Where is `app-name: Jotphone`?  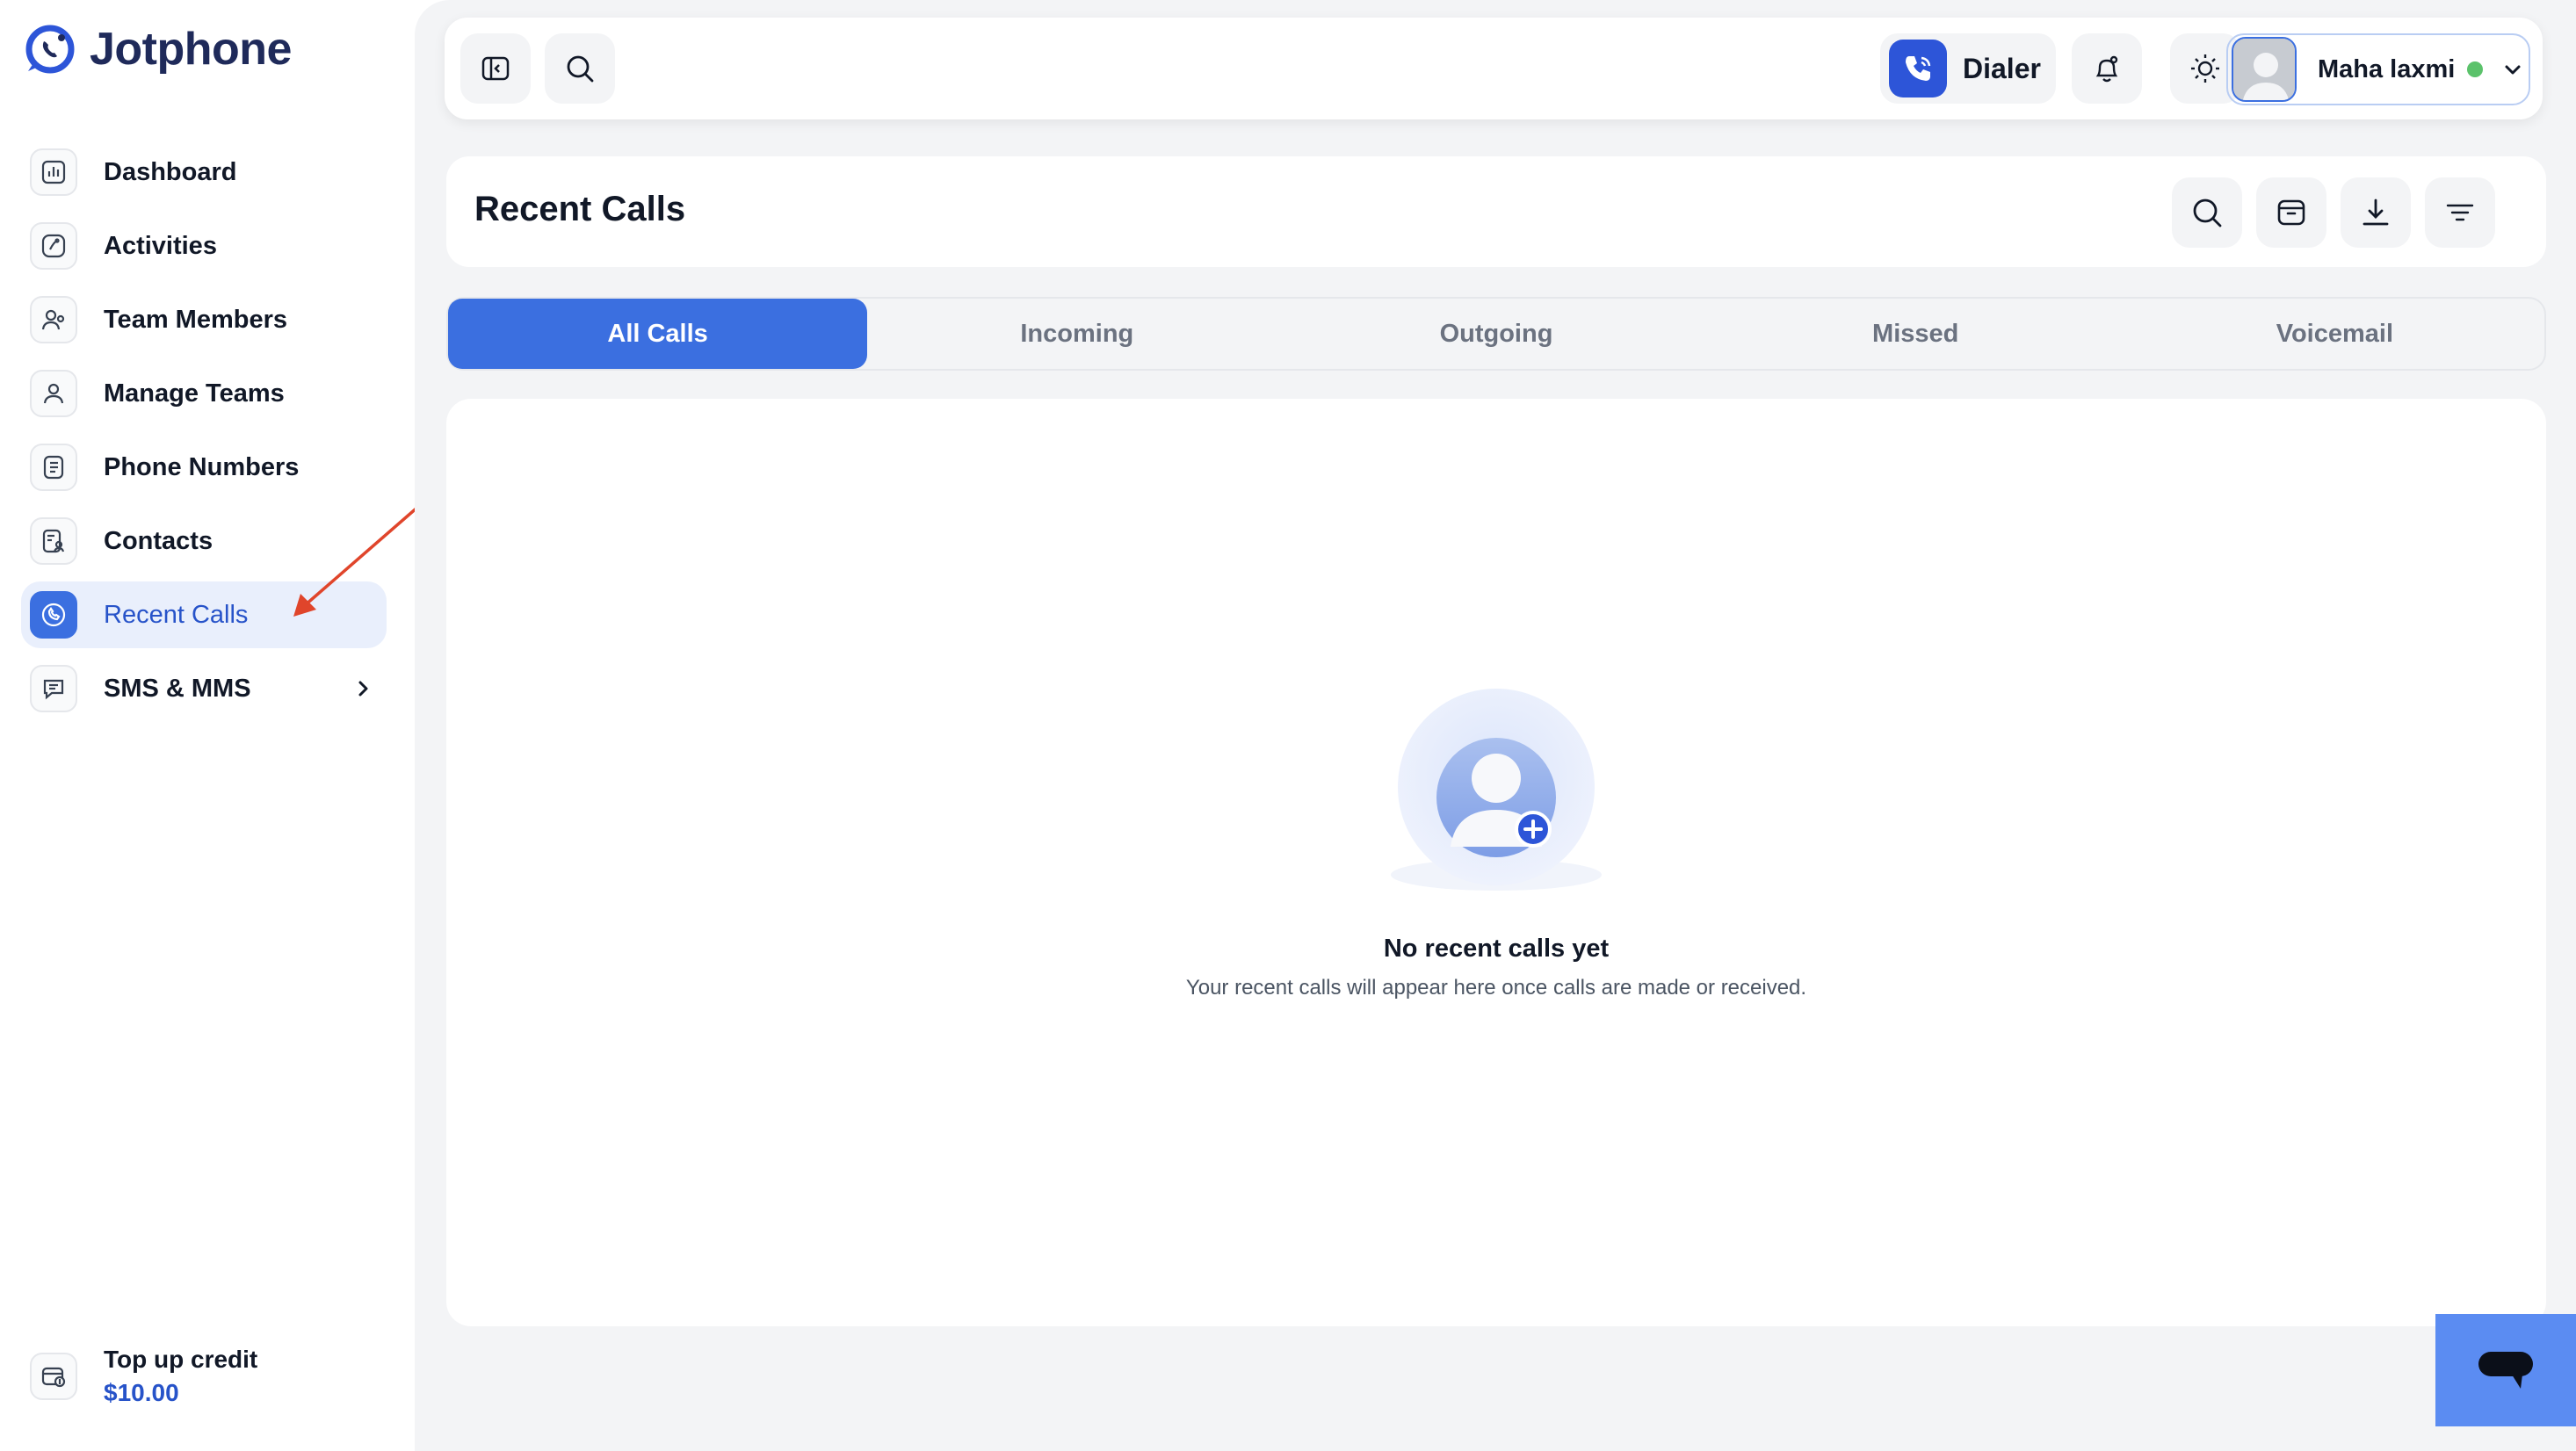
app-name: Jotphone is located at coordinates (191, 49).